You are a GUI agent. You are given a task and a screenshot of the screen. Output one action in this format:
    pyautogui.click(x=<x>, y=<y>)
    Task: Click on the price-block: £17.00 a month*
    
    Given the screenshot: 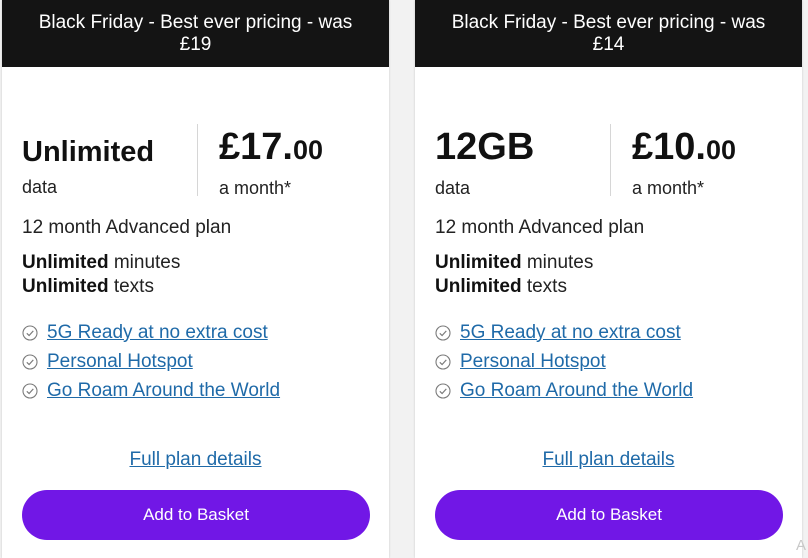 What is the action you would take?
    pyautogui.click(x=271, y=163)
    